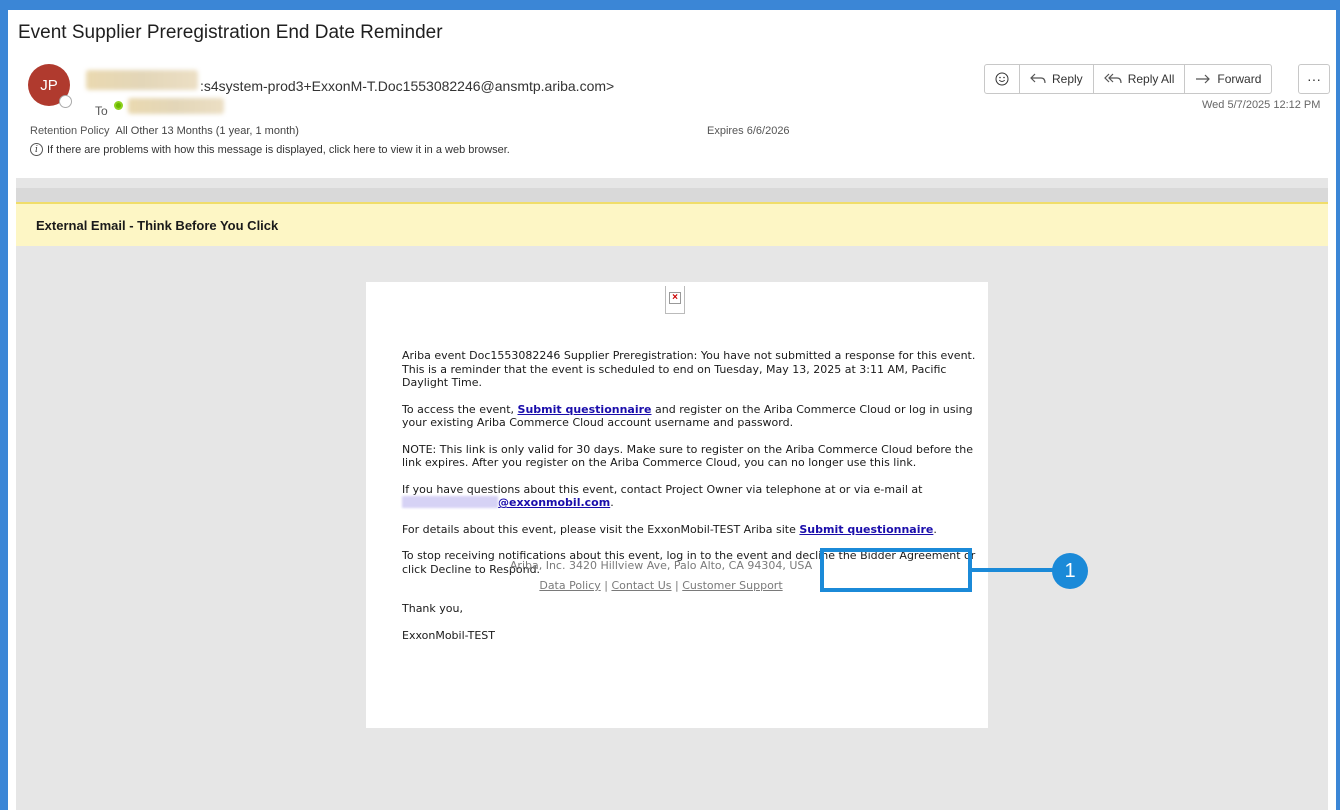 The width and height of the screenshot is (1340, 810). Describe the element at coordinates (1013, 570) in the screenshot. I see `callout-connector` at that location.